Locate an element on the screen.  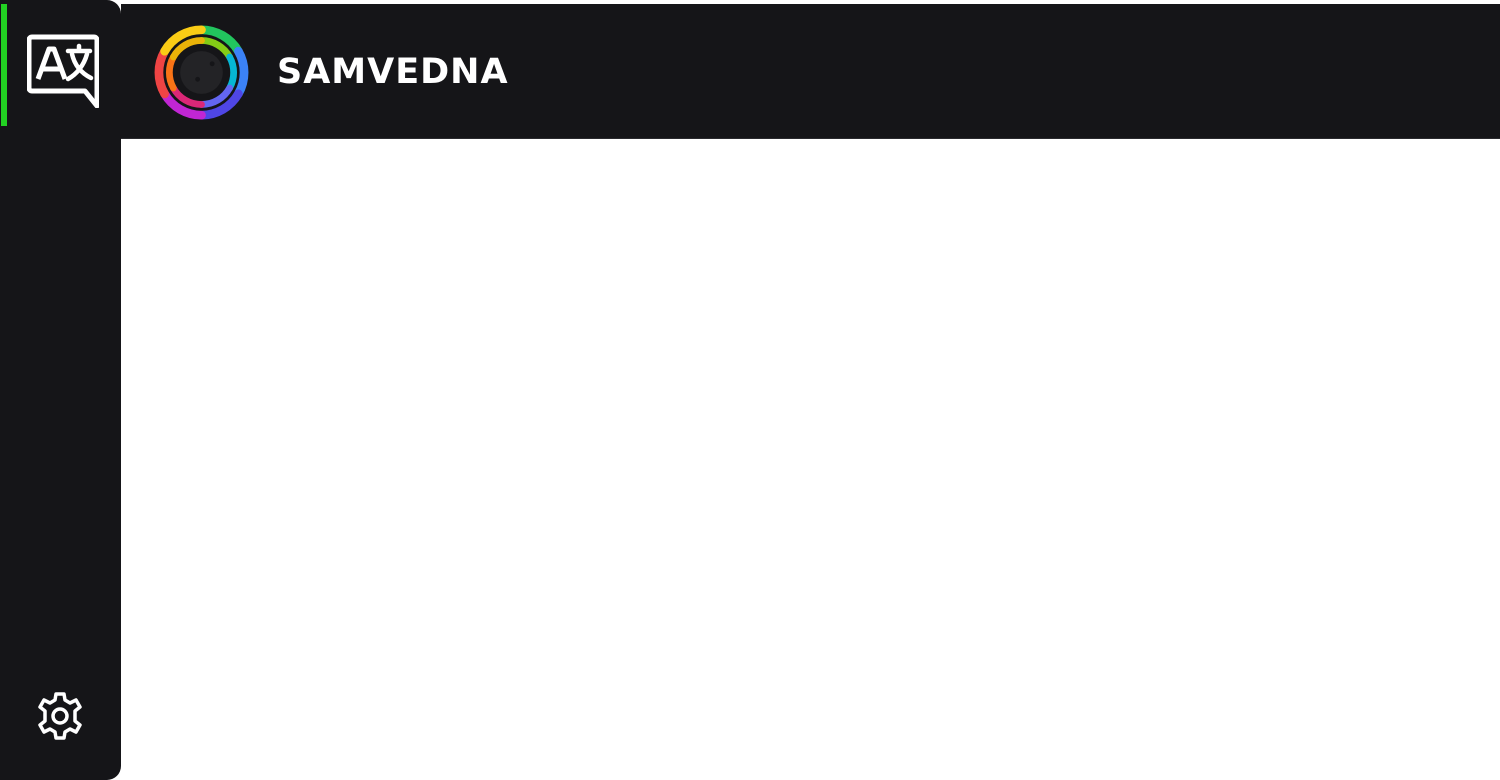
translate-icon is located at coordinates (63, 71).